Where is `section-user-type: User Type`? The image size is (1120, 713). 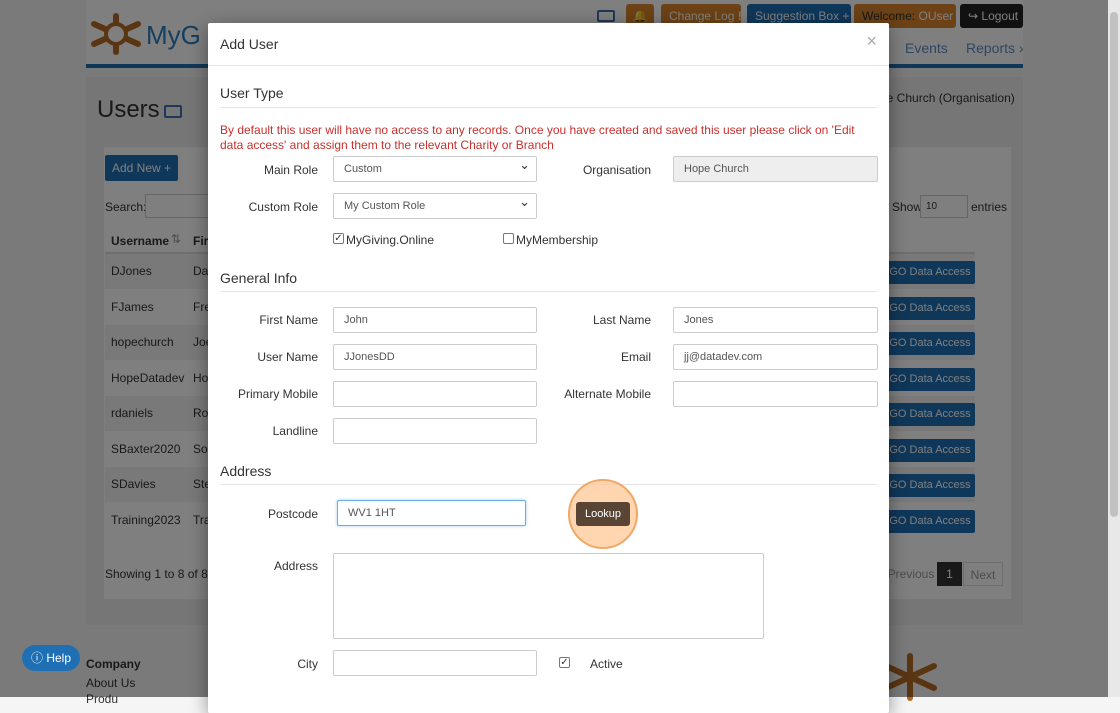
section-user-type: User Type is located at coordinates (252, 93).